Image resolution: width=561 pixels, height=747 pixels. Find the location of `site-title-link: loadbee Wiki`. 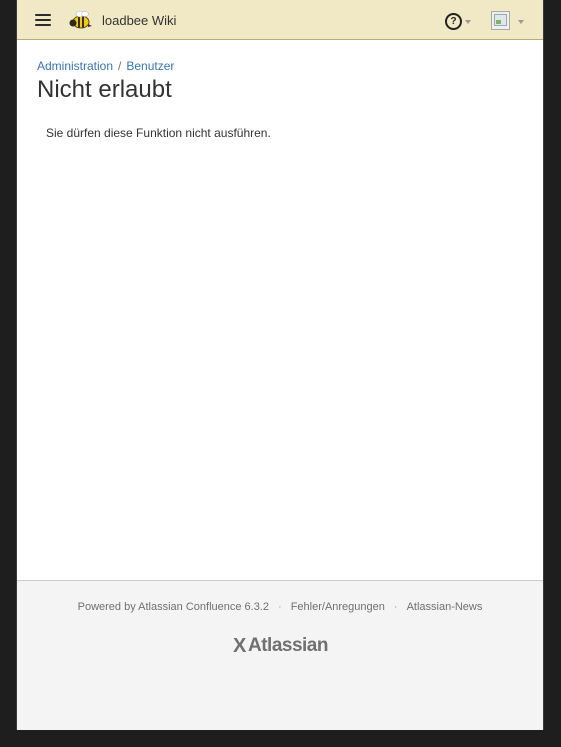

site-title-link: loadbee Wiki is located at coordinates (139, 20).